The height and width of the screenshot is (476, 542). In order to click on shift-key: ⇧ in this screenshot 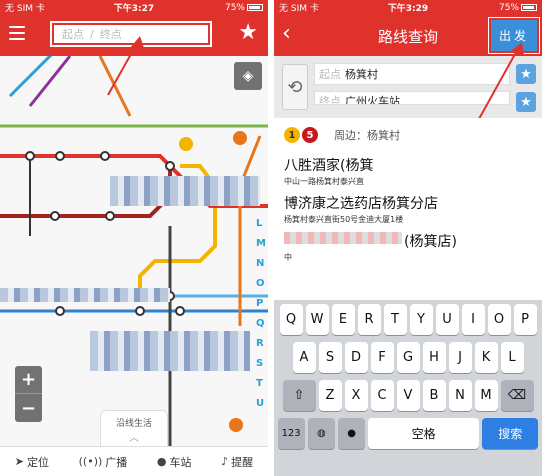, I will do `click(299, 395)`.